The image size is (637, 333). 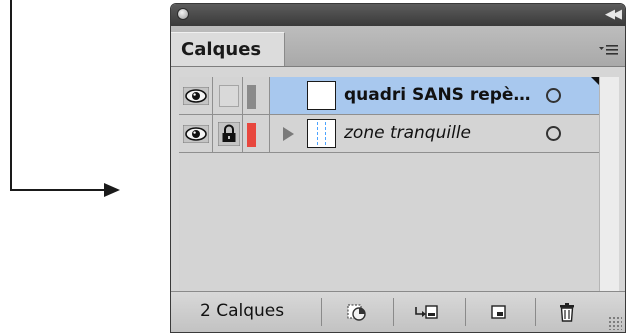 I want to click on tab-calques: Calques, so click(x=228, y=49).